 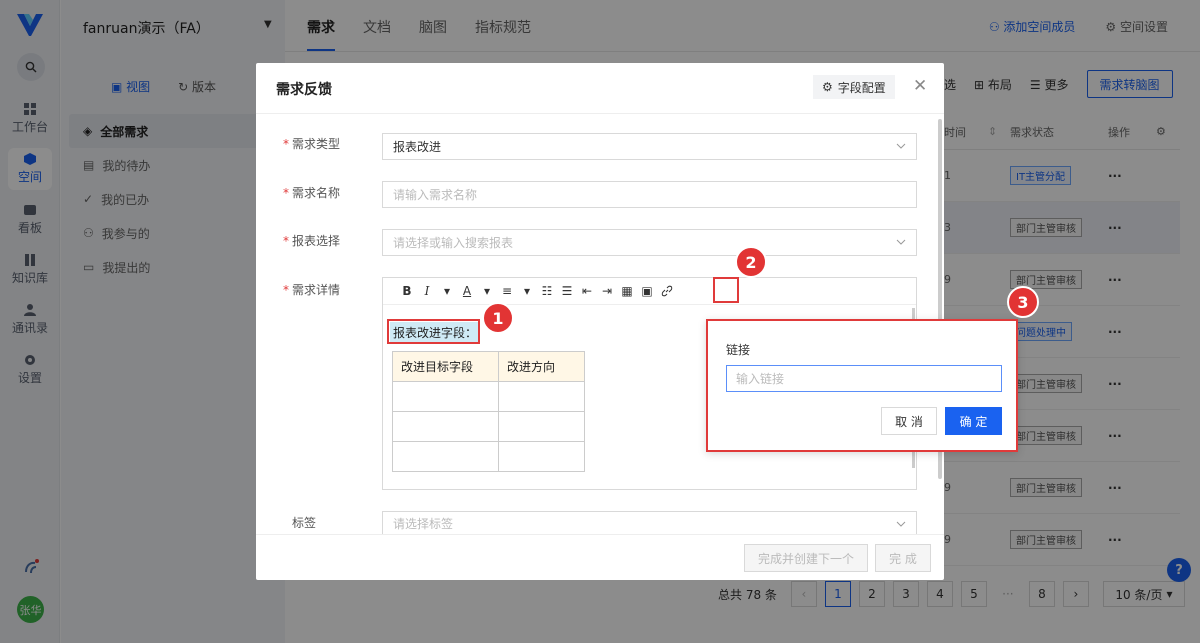 What do you see at coordinates (751, 262) in the screenshot?
I see `annotation-badge-2: 2` at bounding box center [751, 262].